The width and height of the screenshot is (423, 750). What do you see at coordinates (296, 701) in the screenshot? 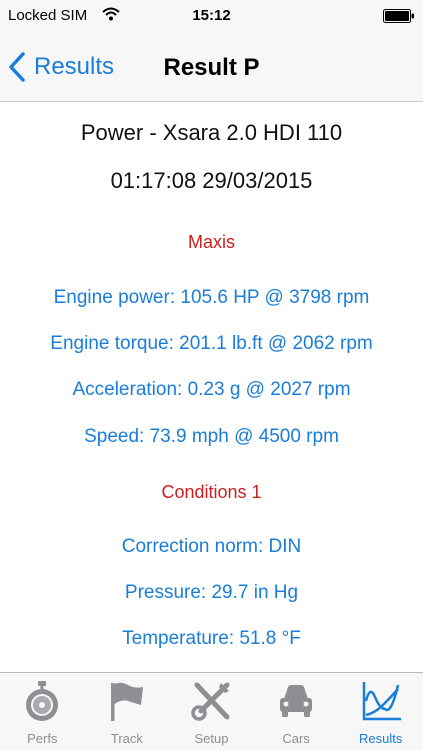
I see `car-icon` at bounding box center [296, 701].